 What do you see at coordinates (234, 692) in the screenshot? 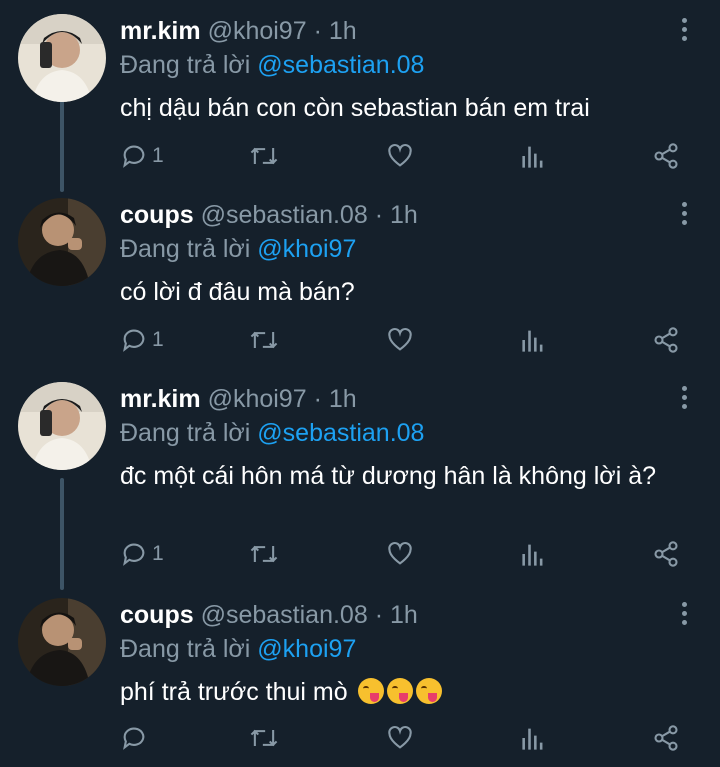
I see `tweet-text: phí trả trước thui mò` at bounding box center [234, 692].